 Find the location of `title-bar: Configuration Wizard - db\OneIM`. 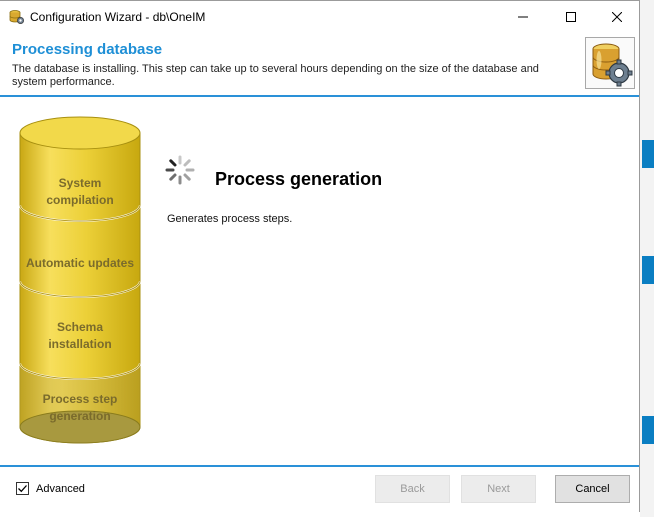

title-bar: Configuration Wizard - db\OneIM is located at coordinates (319, 17).